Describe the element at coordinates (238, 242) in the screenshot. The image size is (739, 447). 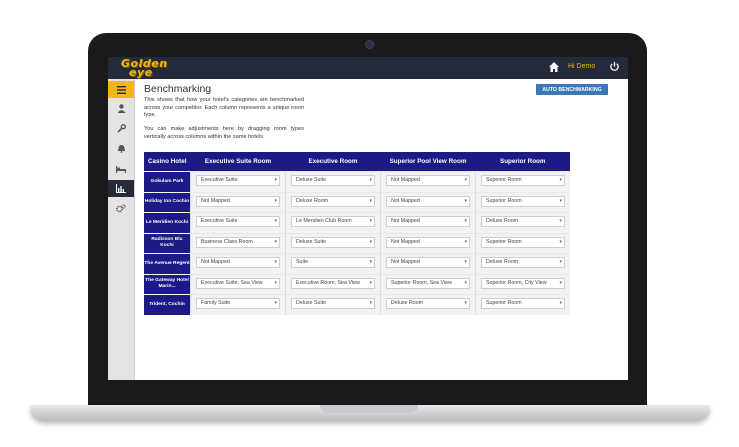
I see `room-type-select: Business Class Room` at that location.